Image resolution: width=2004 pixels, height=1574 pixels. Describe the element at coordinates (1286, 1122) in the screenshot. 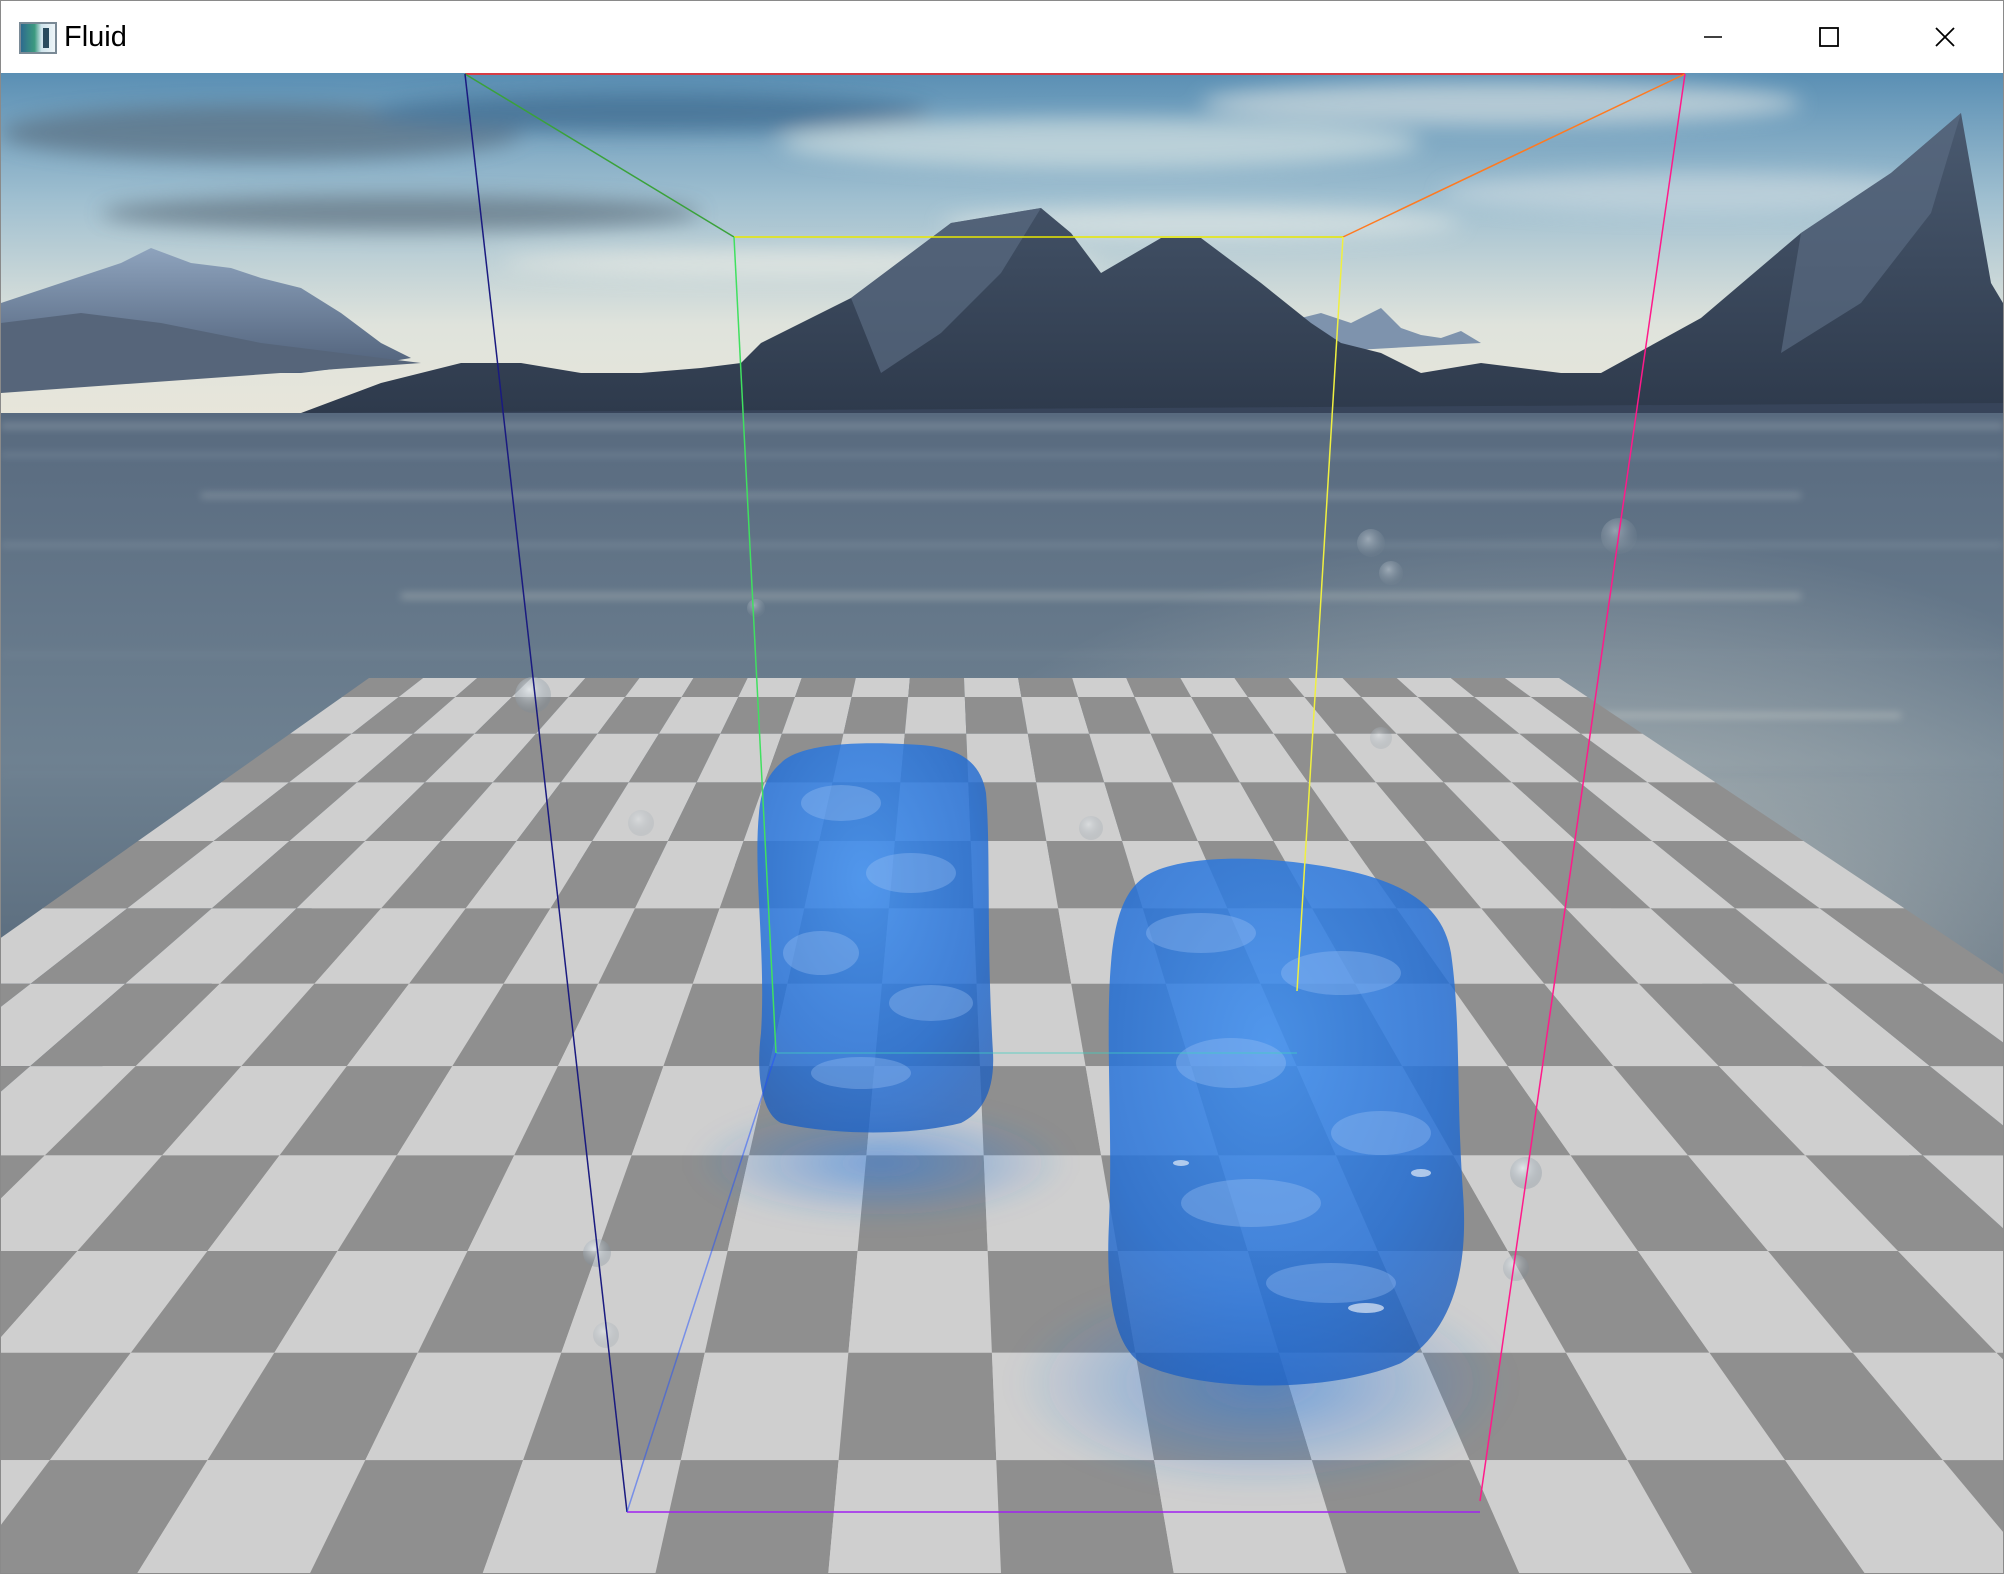

I see `fluid-column-right` at that location.